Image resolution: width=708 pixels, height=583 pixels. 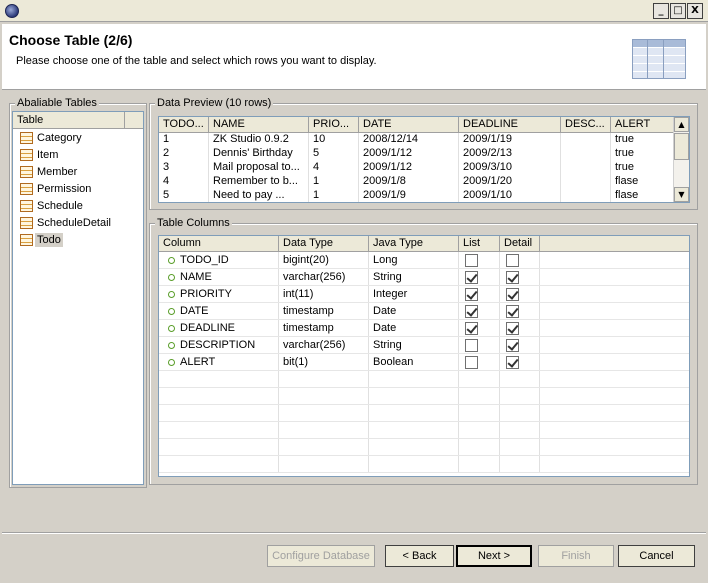 I want to click on column-name: DESCRIPTION, so click(x=218, y=345).